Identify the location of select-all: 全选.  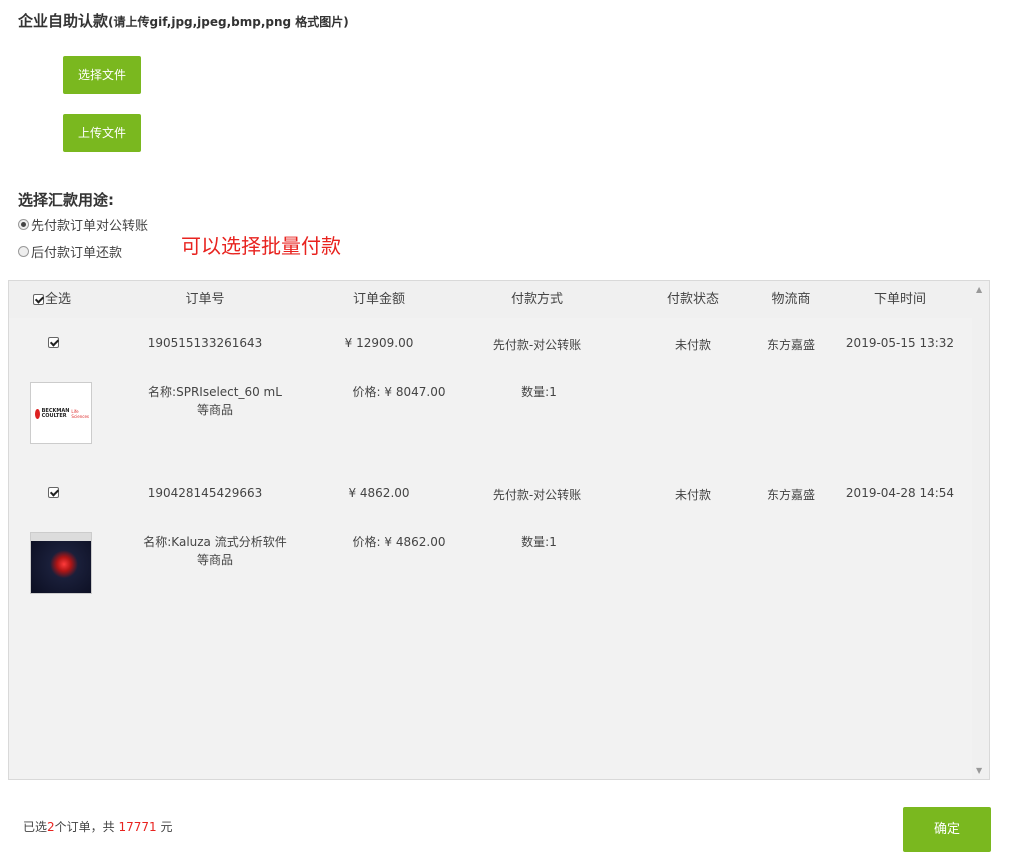
(52, 299).